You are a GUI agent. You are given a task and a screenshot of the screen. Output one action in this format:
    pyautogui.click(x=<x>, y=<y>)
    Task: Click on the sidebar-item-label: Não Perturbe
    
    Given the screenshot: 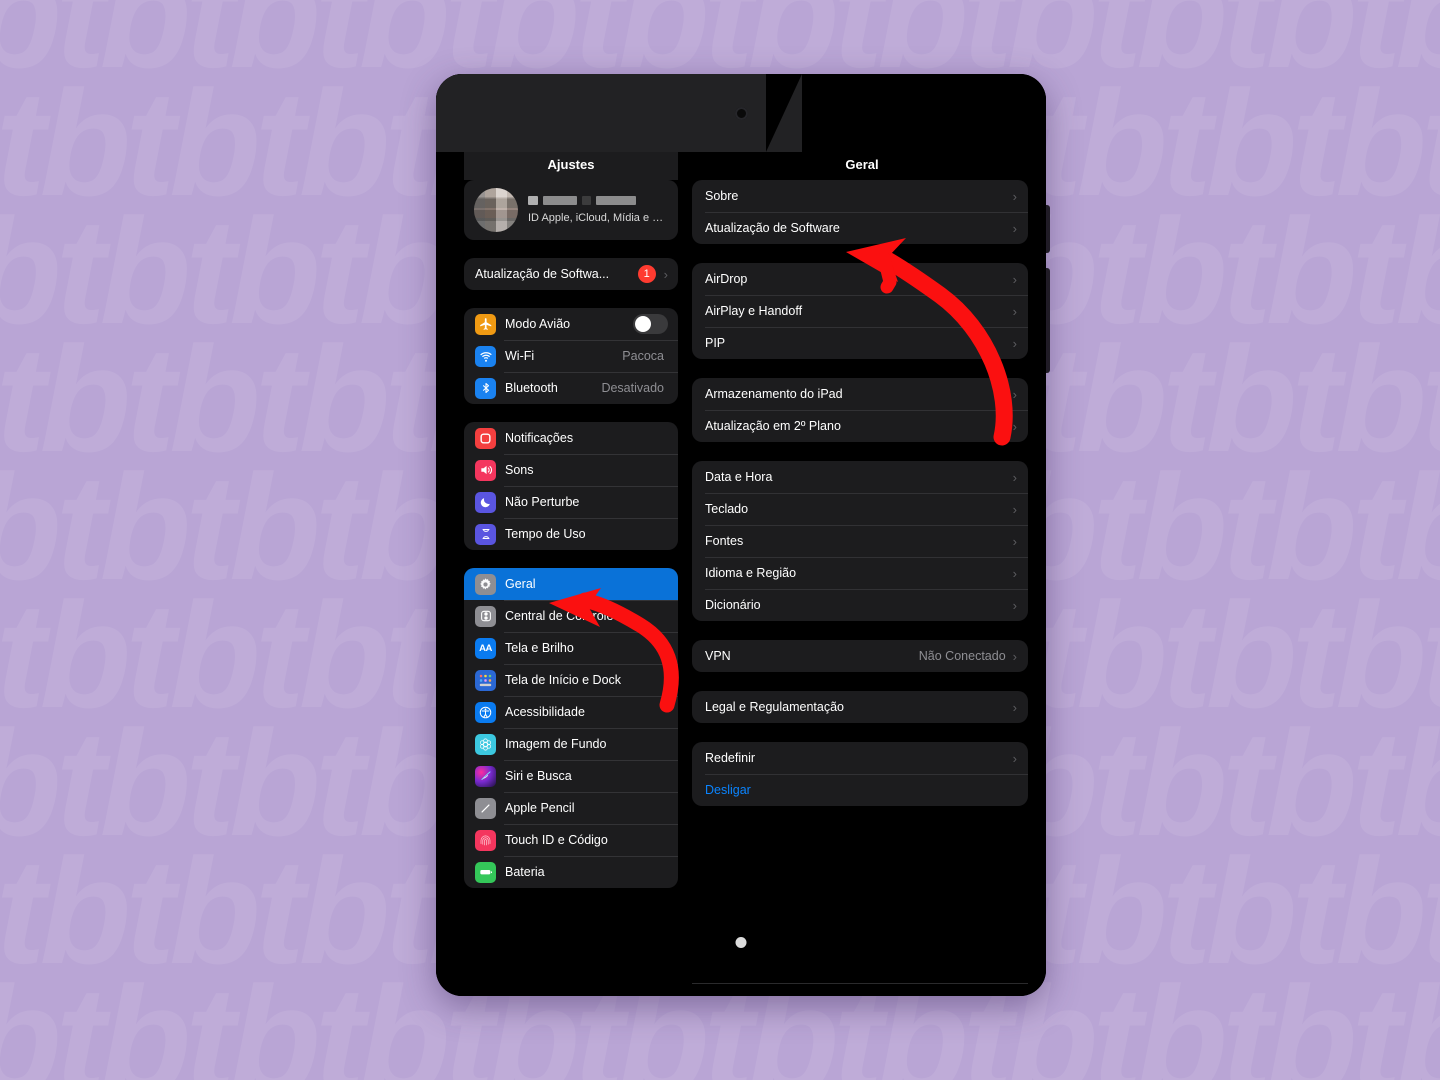 What is the action you would take?
    pyautogui.click(x=542, y=502)
    